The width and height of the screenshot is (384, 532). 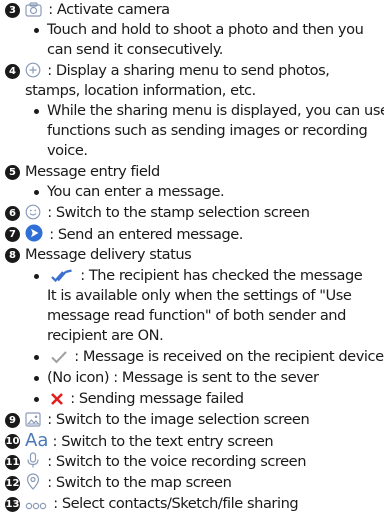 What do you see at coordinates (12, 234) in the screenshot?
I see `item-number: 7` at bounding box center [12, 234].